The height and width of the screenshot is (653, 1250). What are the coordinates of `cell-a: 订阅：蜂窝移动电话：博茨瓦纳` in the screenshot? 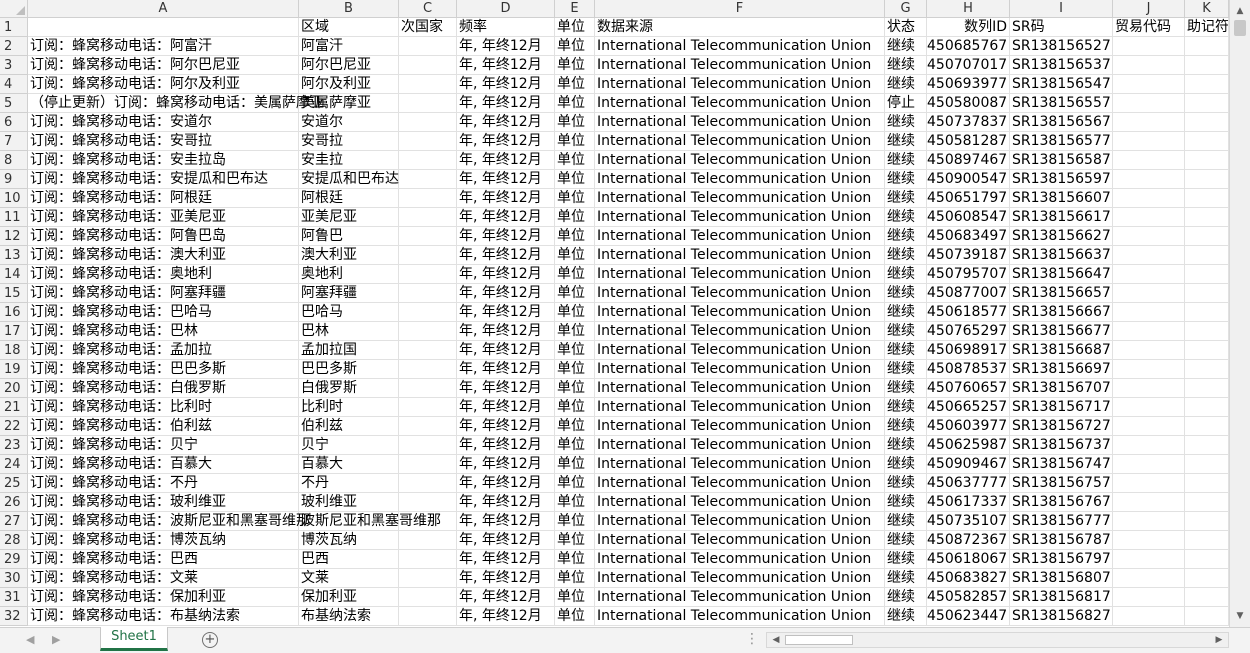 It's located at (163, 540).